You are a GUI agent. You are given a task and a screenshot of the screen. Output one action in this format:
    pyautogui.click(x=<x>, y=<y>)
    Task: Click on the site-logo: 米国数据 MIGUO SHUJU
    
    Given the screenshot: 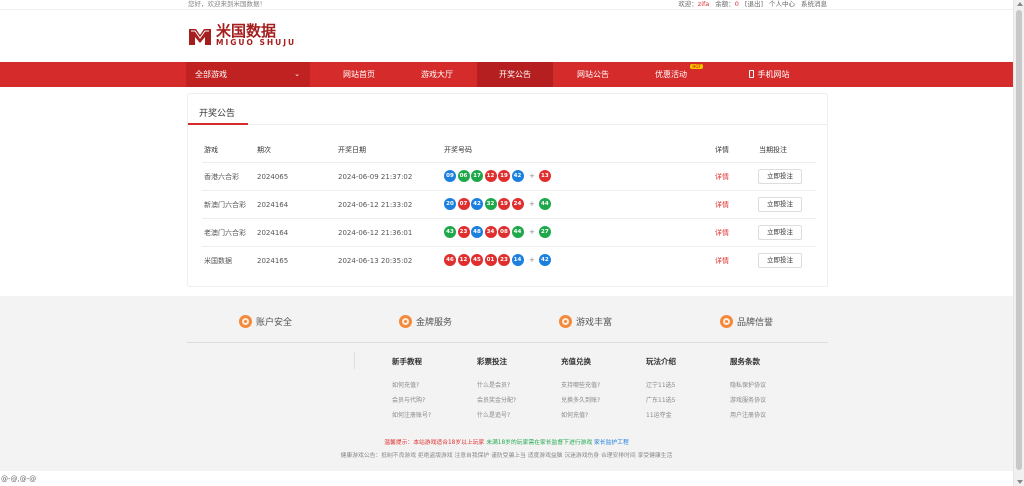 What is the action you would take?
    pyautogui.click(x=242, y=35)
    